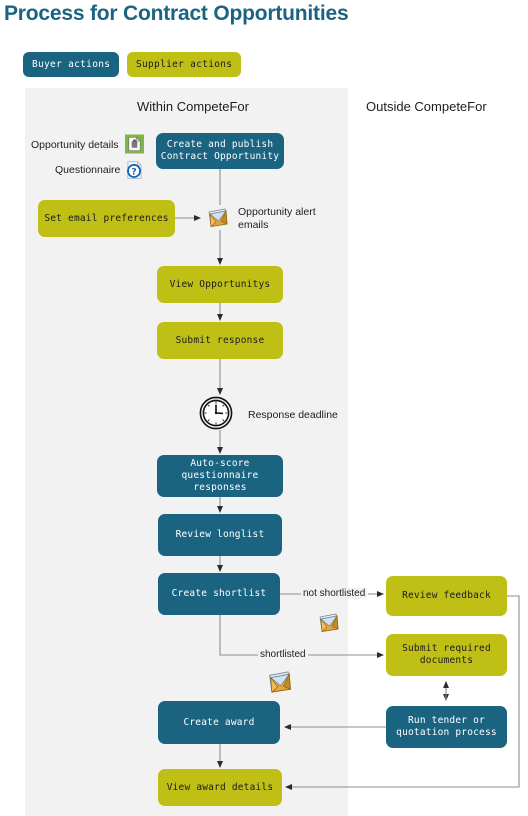 This screenshot has height=816, width=528. I want to click on label-opportunity-alert-emails: Opportunity alert emails, so click(277, 218).